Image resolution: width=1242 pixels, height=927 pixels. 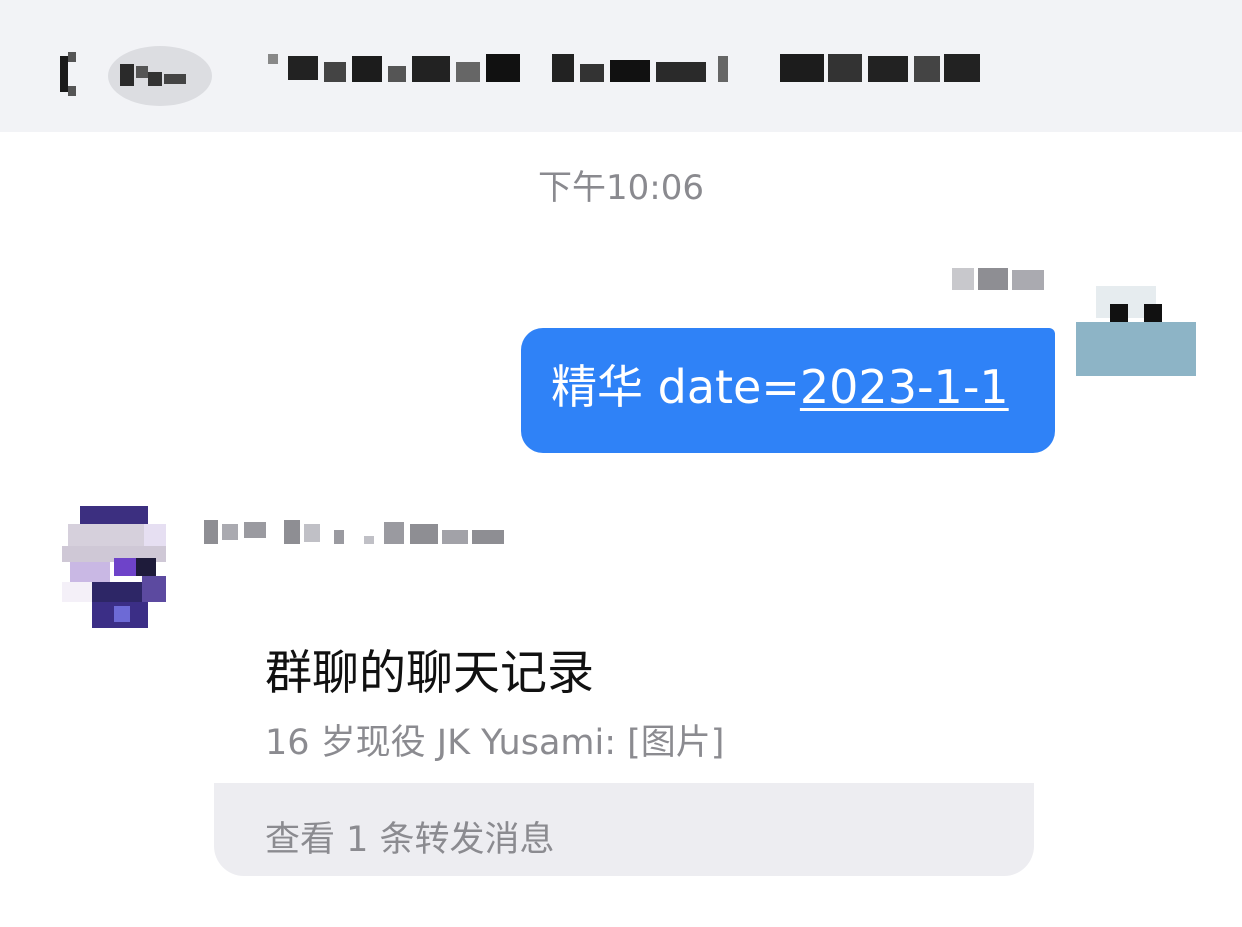 I want to click on view-forwarded-messages-button: 查看 1 条转发消息, so click(x=624, y=829).